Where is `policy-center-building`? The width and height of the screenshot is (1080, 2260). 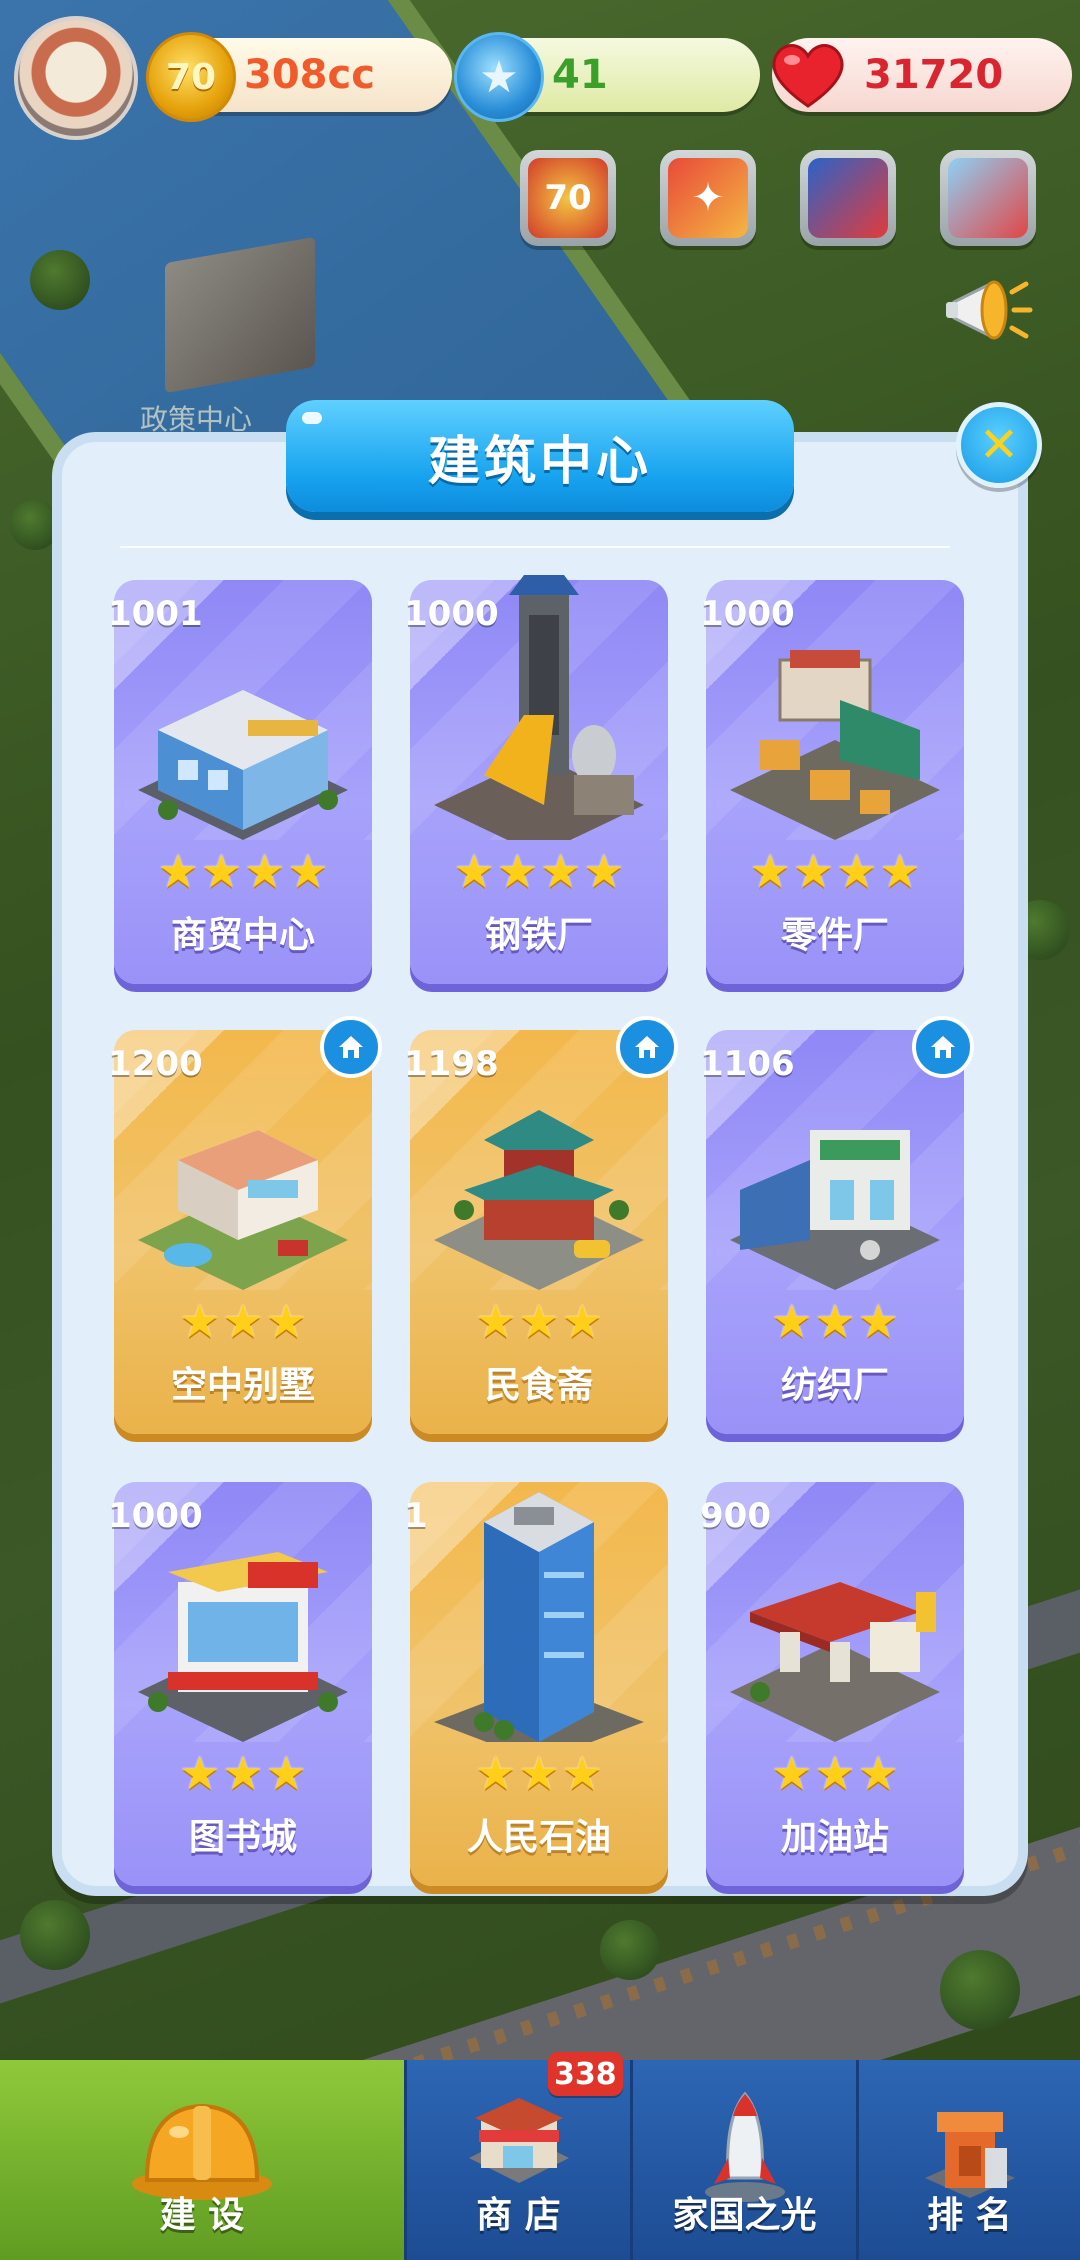
policy-center-building is located at coordinates (240, 315).